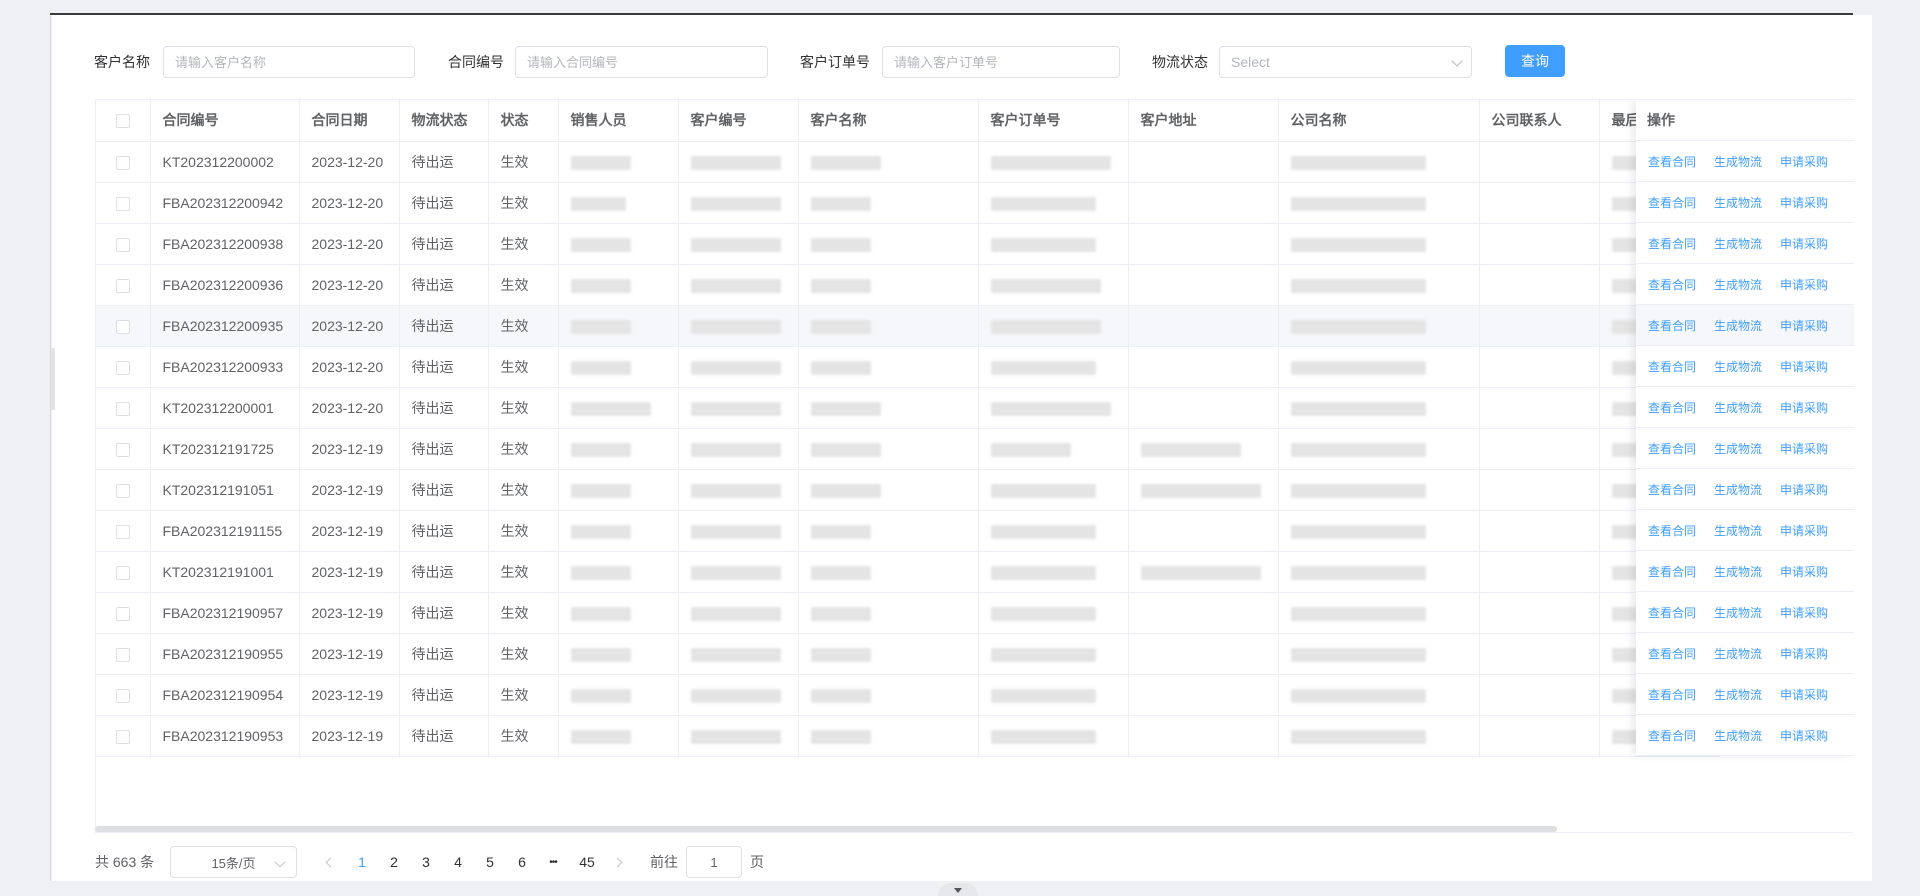 The width and height of the screenshot is (1920, 896). Describe the element at coordinates (908, 244) in the screenshot. I see `table-row: FBA202312200938 2023-12-20 待出运 生效` at that location.